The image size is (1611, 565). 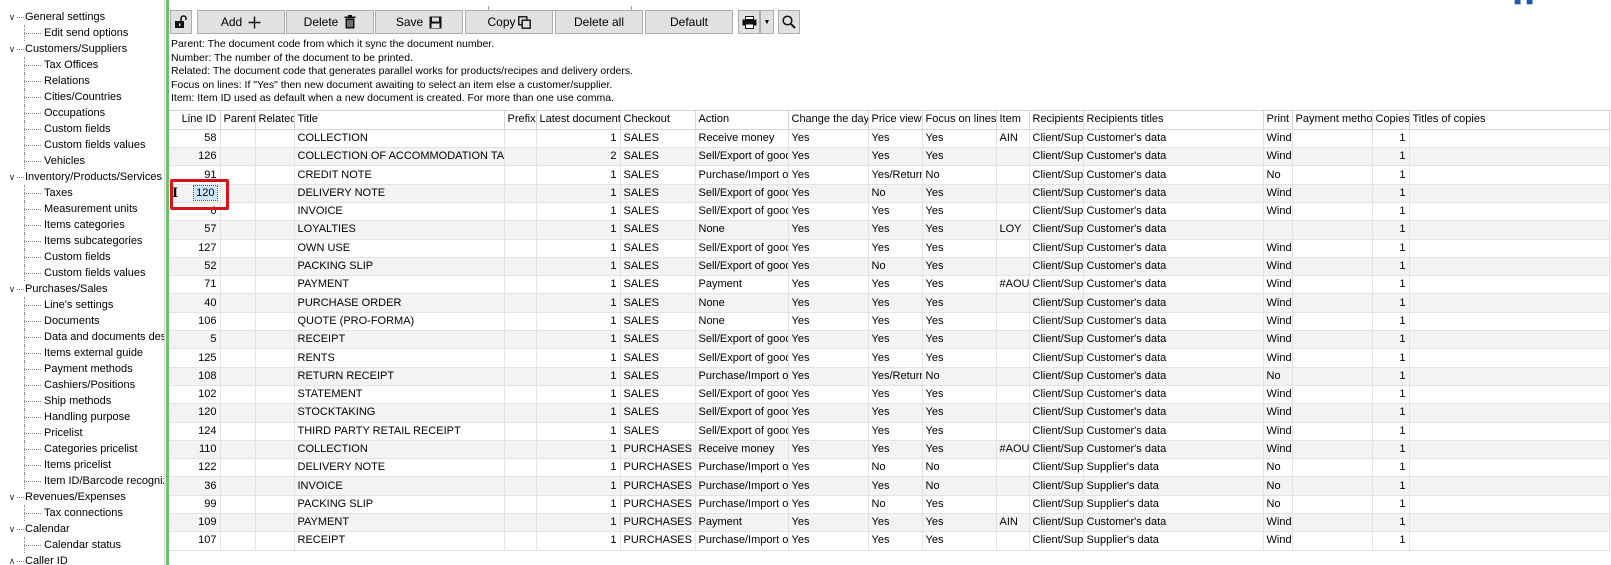 I want to click on table-cell: Receive money, so click(x=742, y=139).